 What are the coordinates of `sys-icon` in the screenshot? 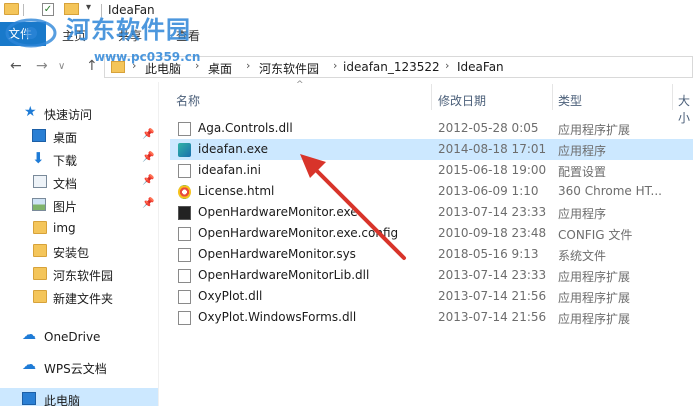 It's located at (184, 255).